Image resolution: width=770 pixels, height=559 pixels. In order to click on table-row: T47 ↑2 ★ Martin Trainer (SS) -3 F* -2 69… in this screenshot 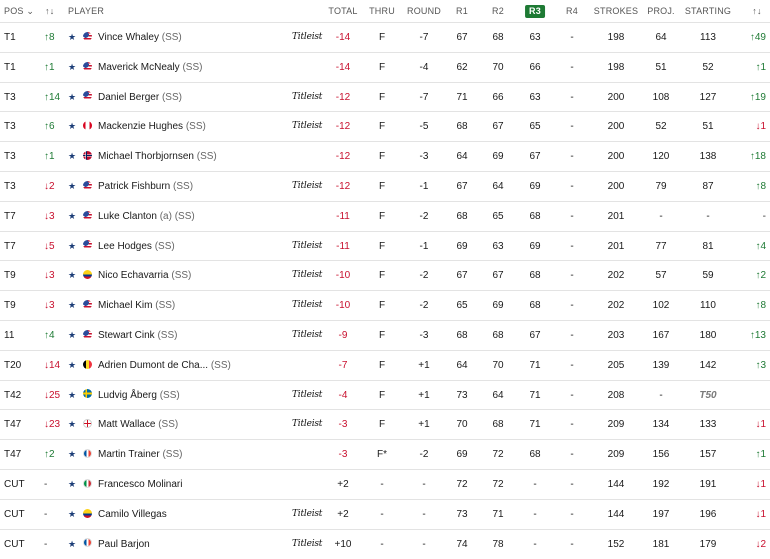, I will do `click(385, 454)`.